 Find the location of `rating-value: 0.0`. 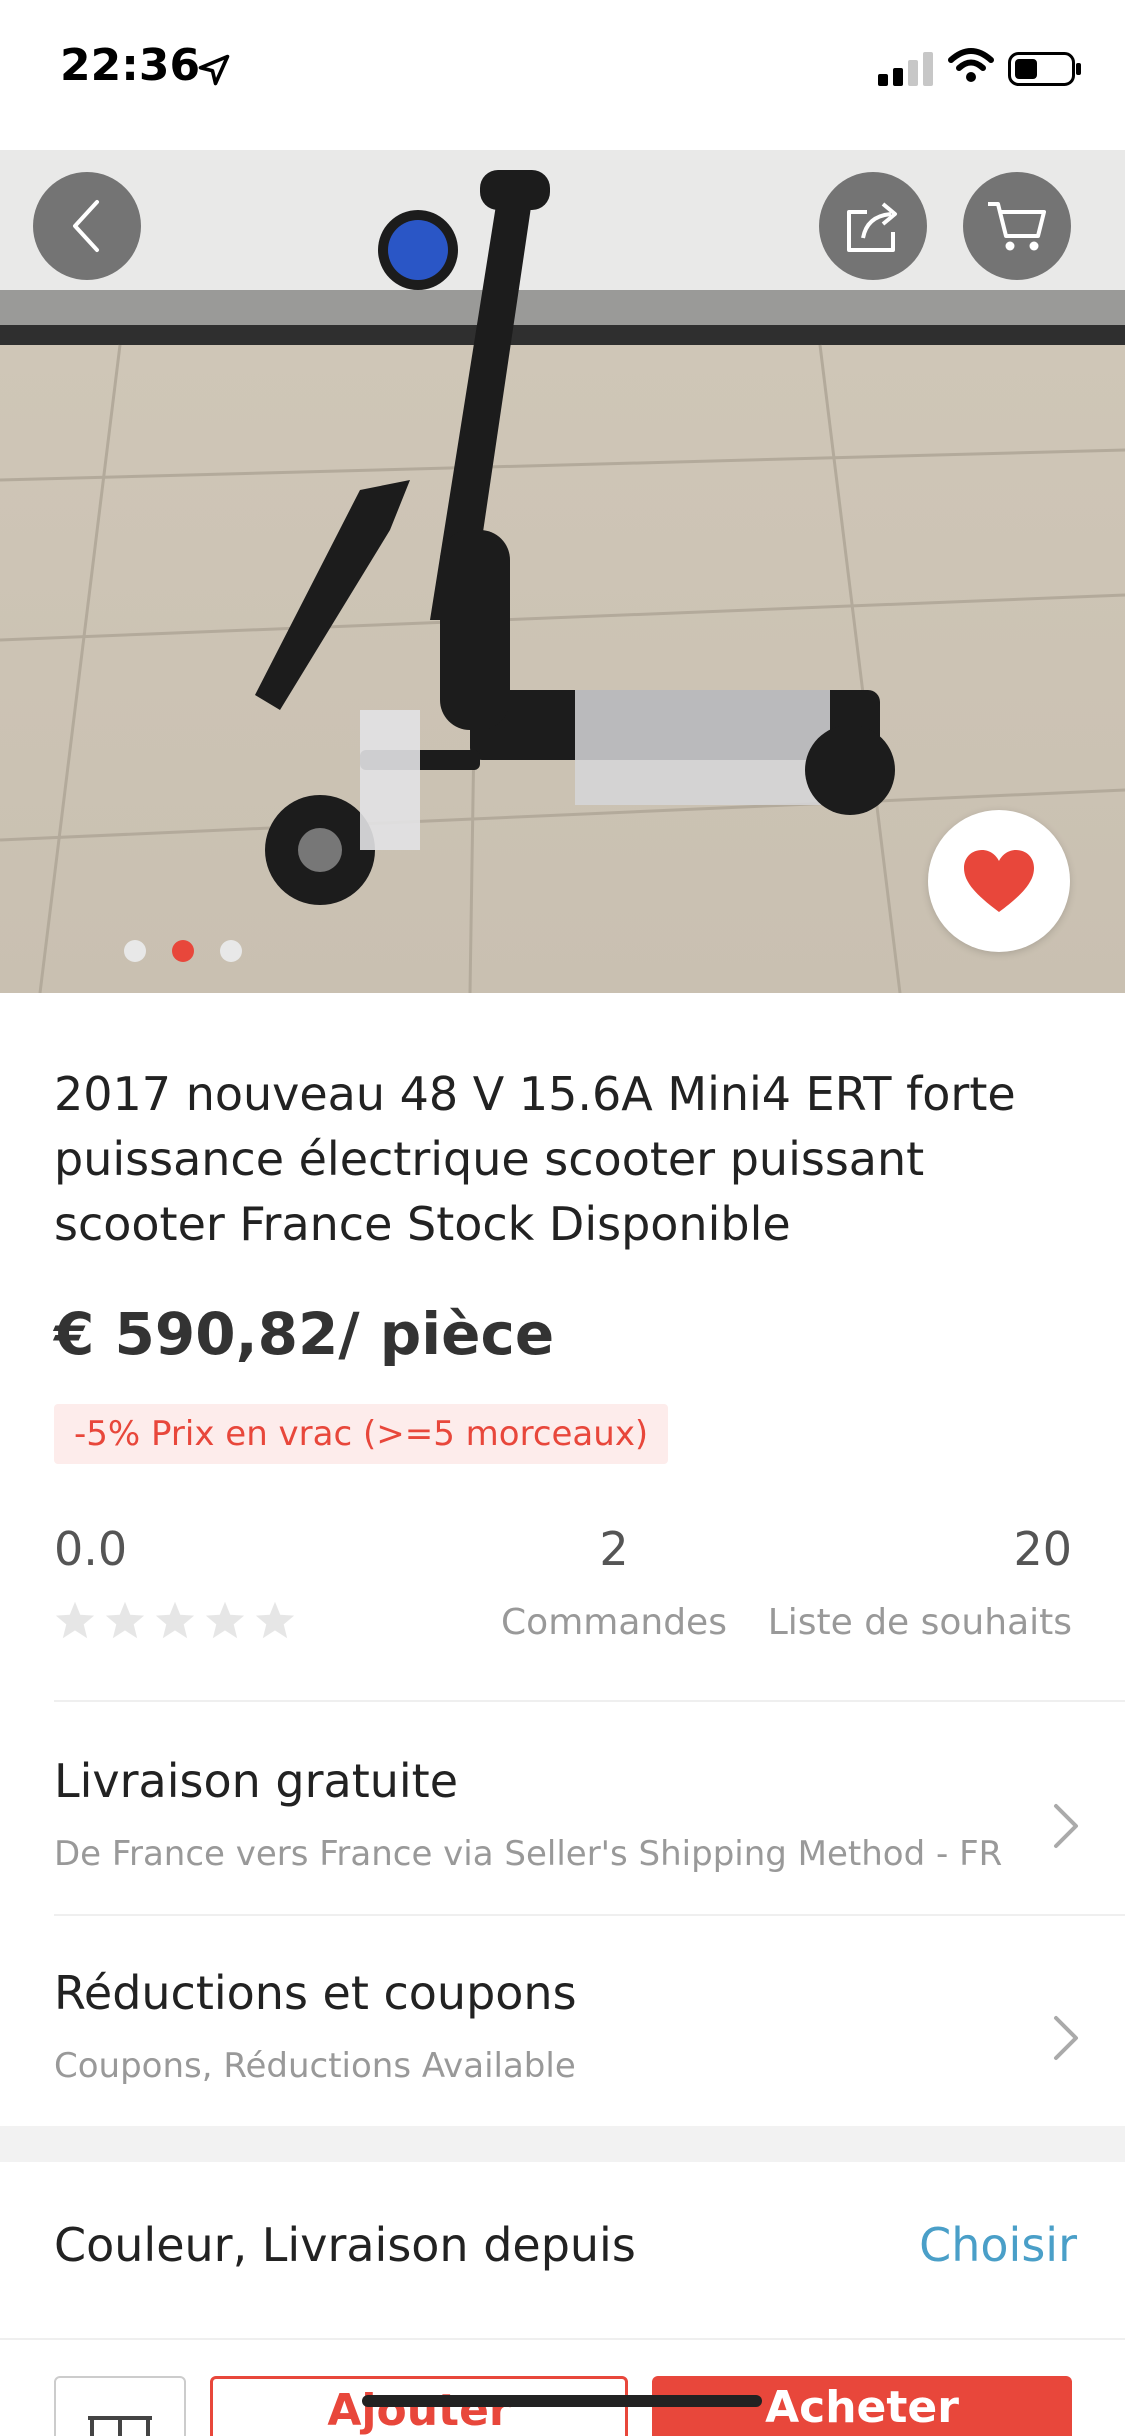

rating-value: 0.0 is located at coordinates (91, 1549).